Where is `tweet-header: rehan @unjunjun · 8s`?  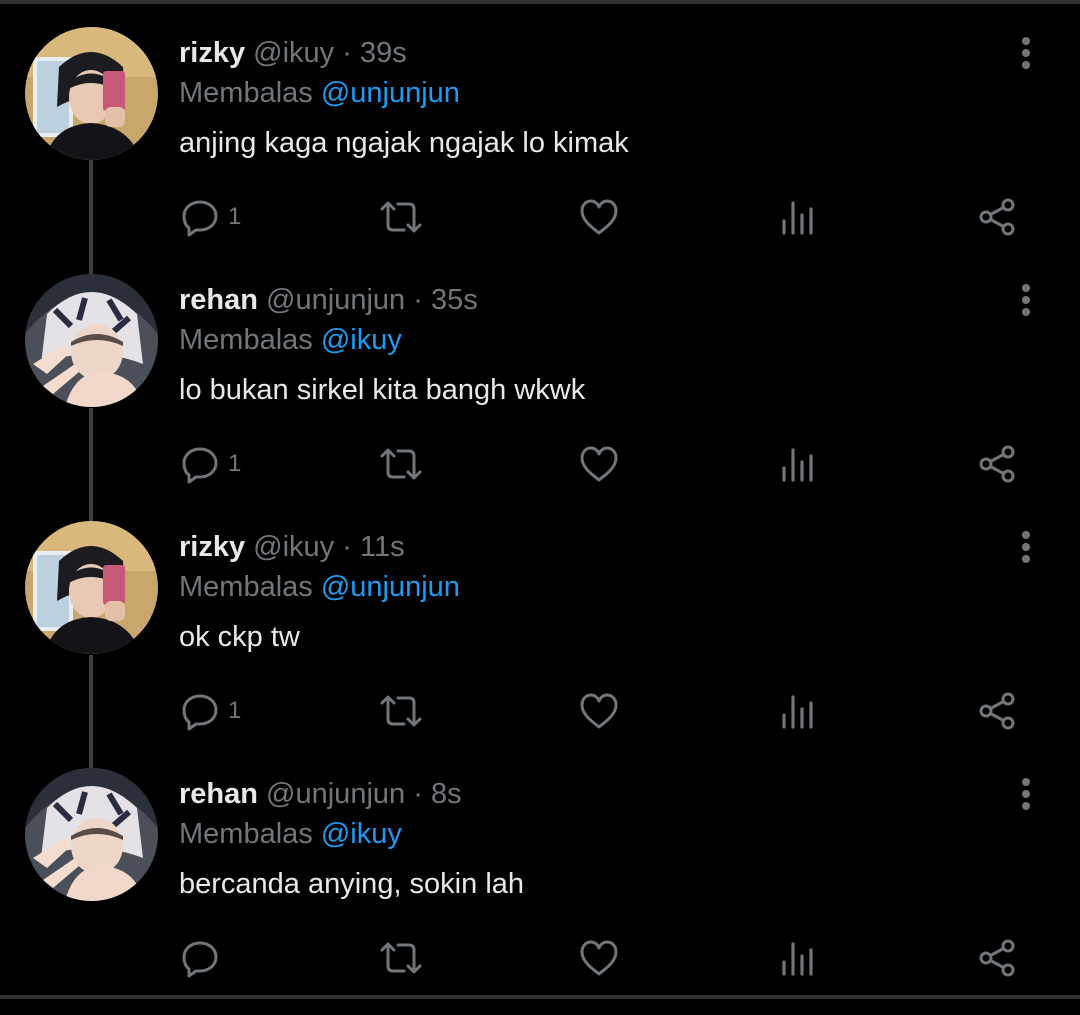 tweet-header: rehan @unjunjun · 8s is located at coordinates (320, 794).